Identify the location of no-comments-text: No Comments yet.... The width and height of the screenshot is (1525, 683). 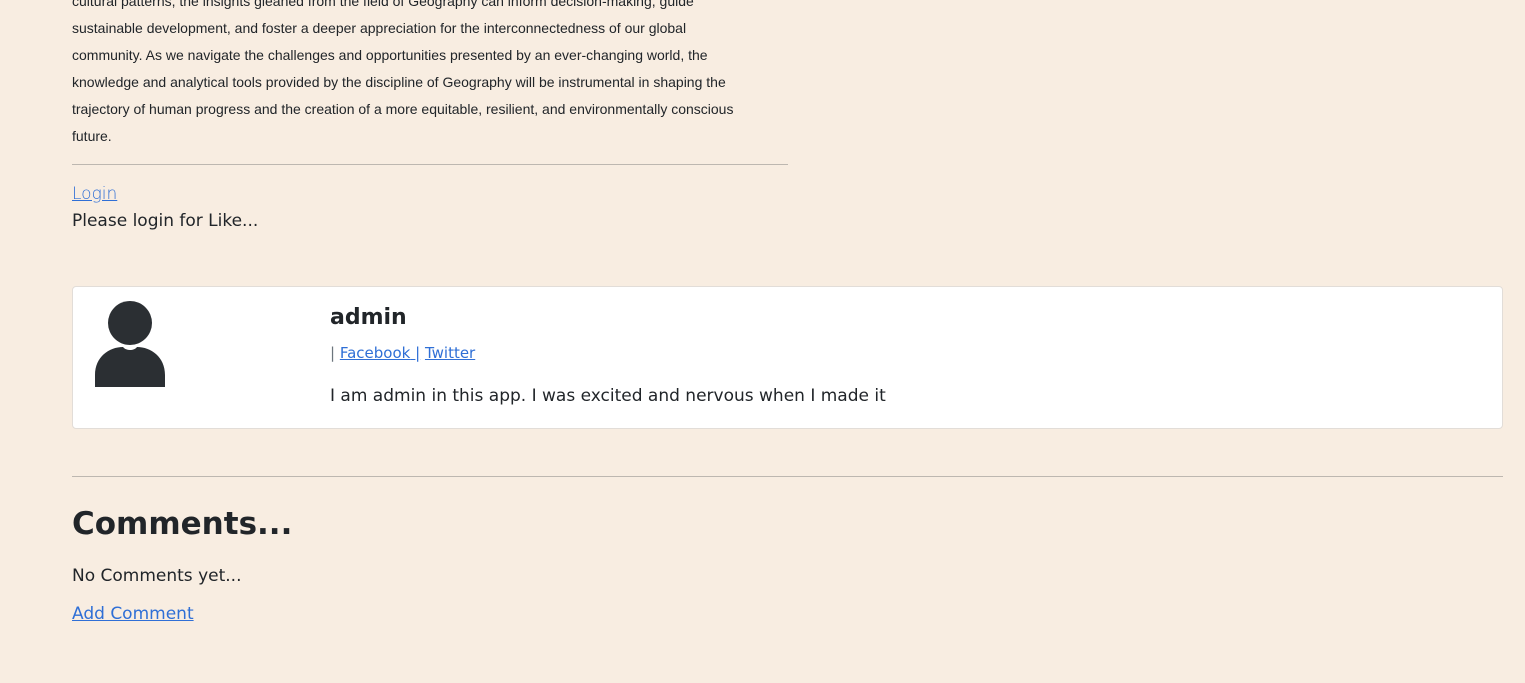
(157, 576).